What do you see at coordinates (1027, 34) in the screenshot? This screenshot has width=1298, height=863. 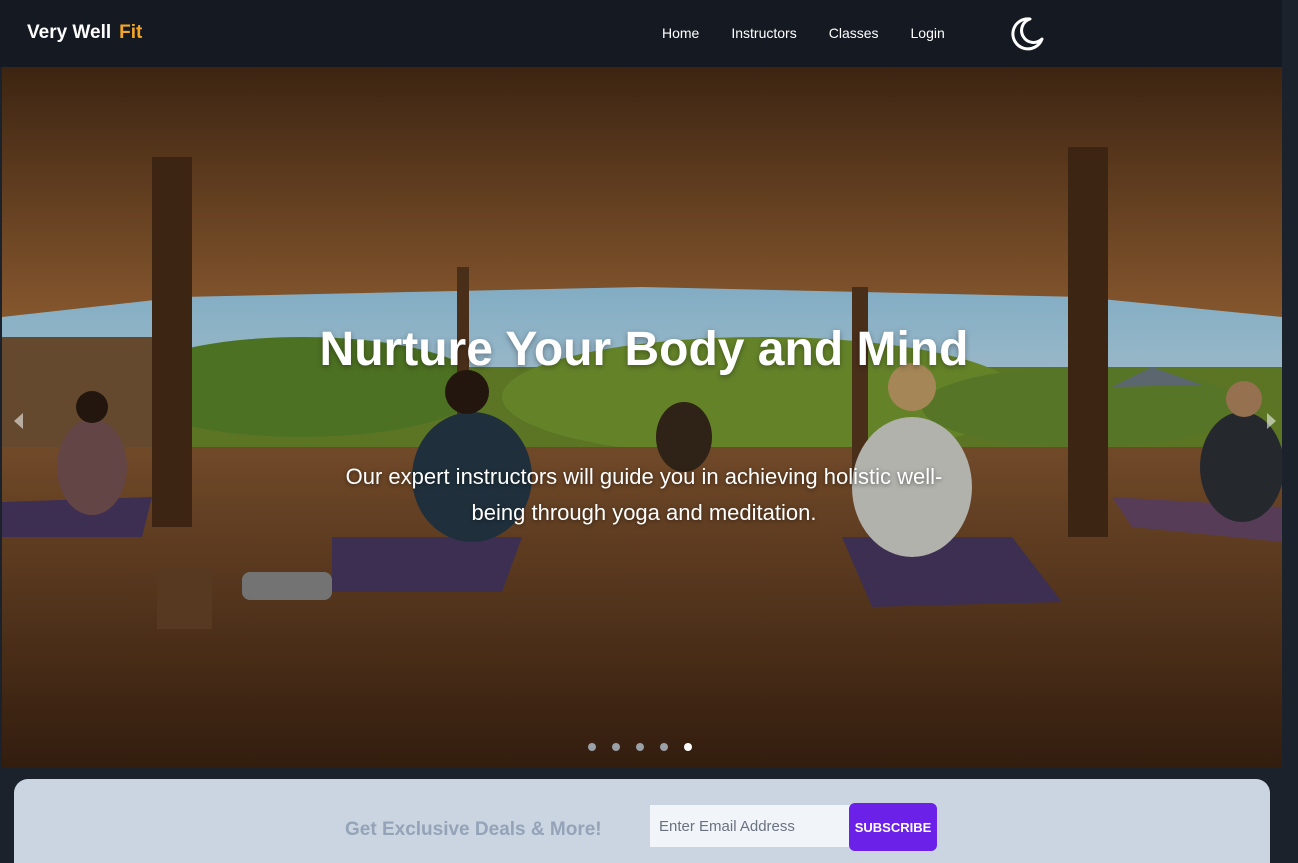 I see `moon-icon` at bounding box center [1027, 34].